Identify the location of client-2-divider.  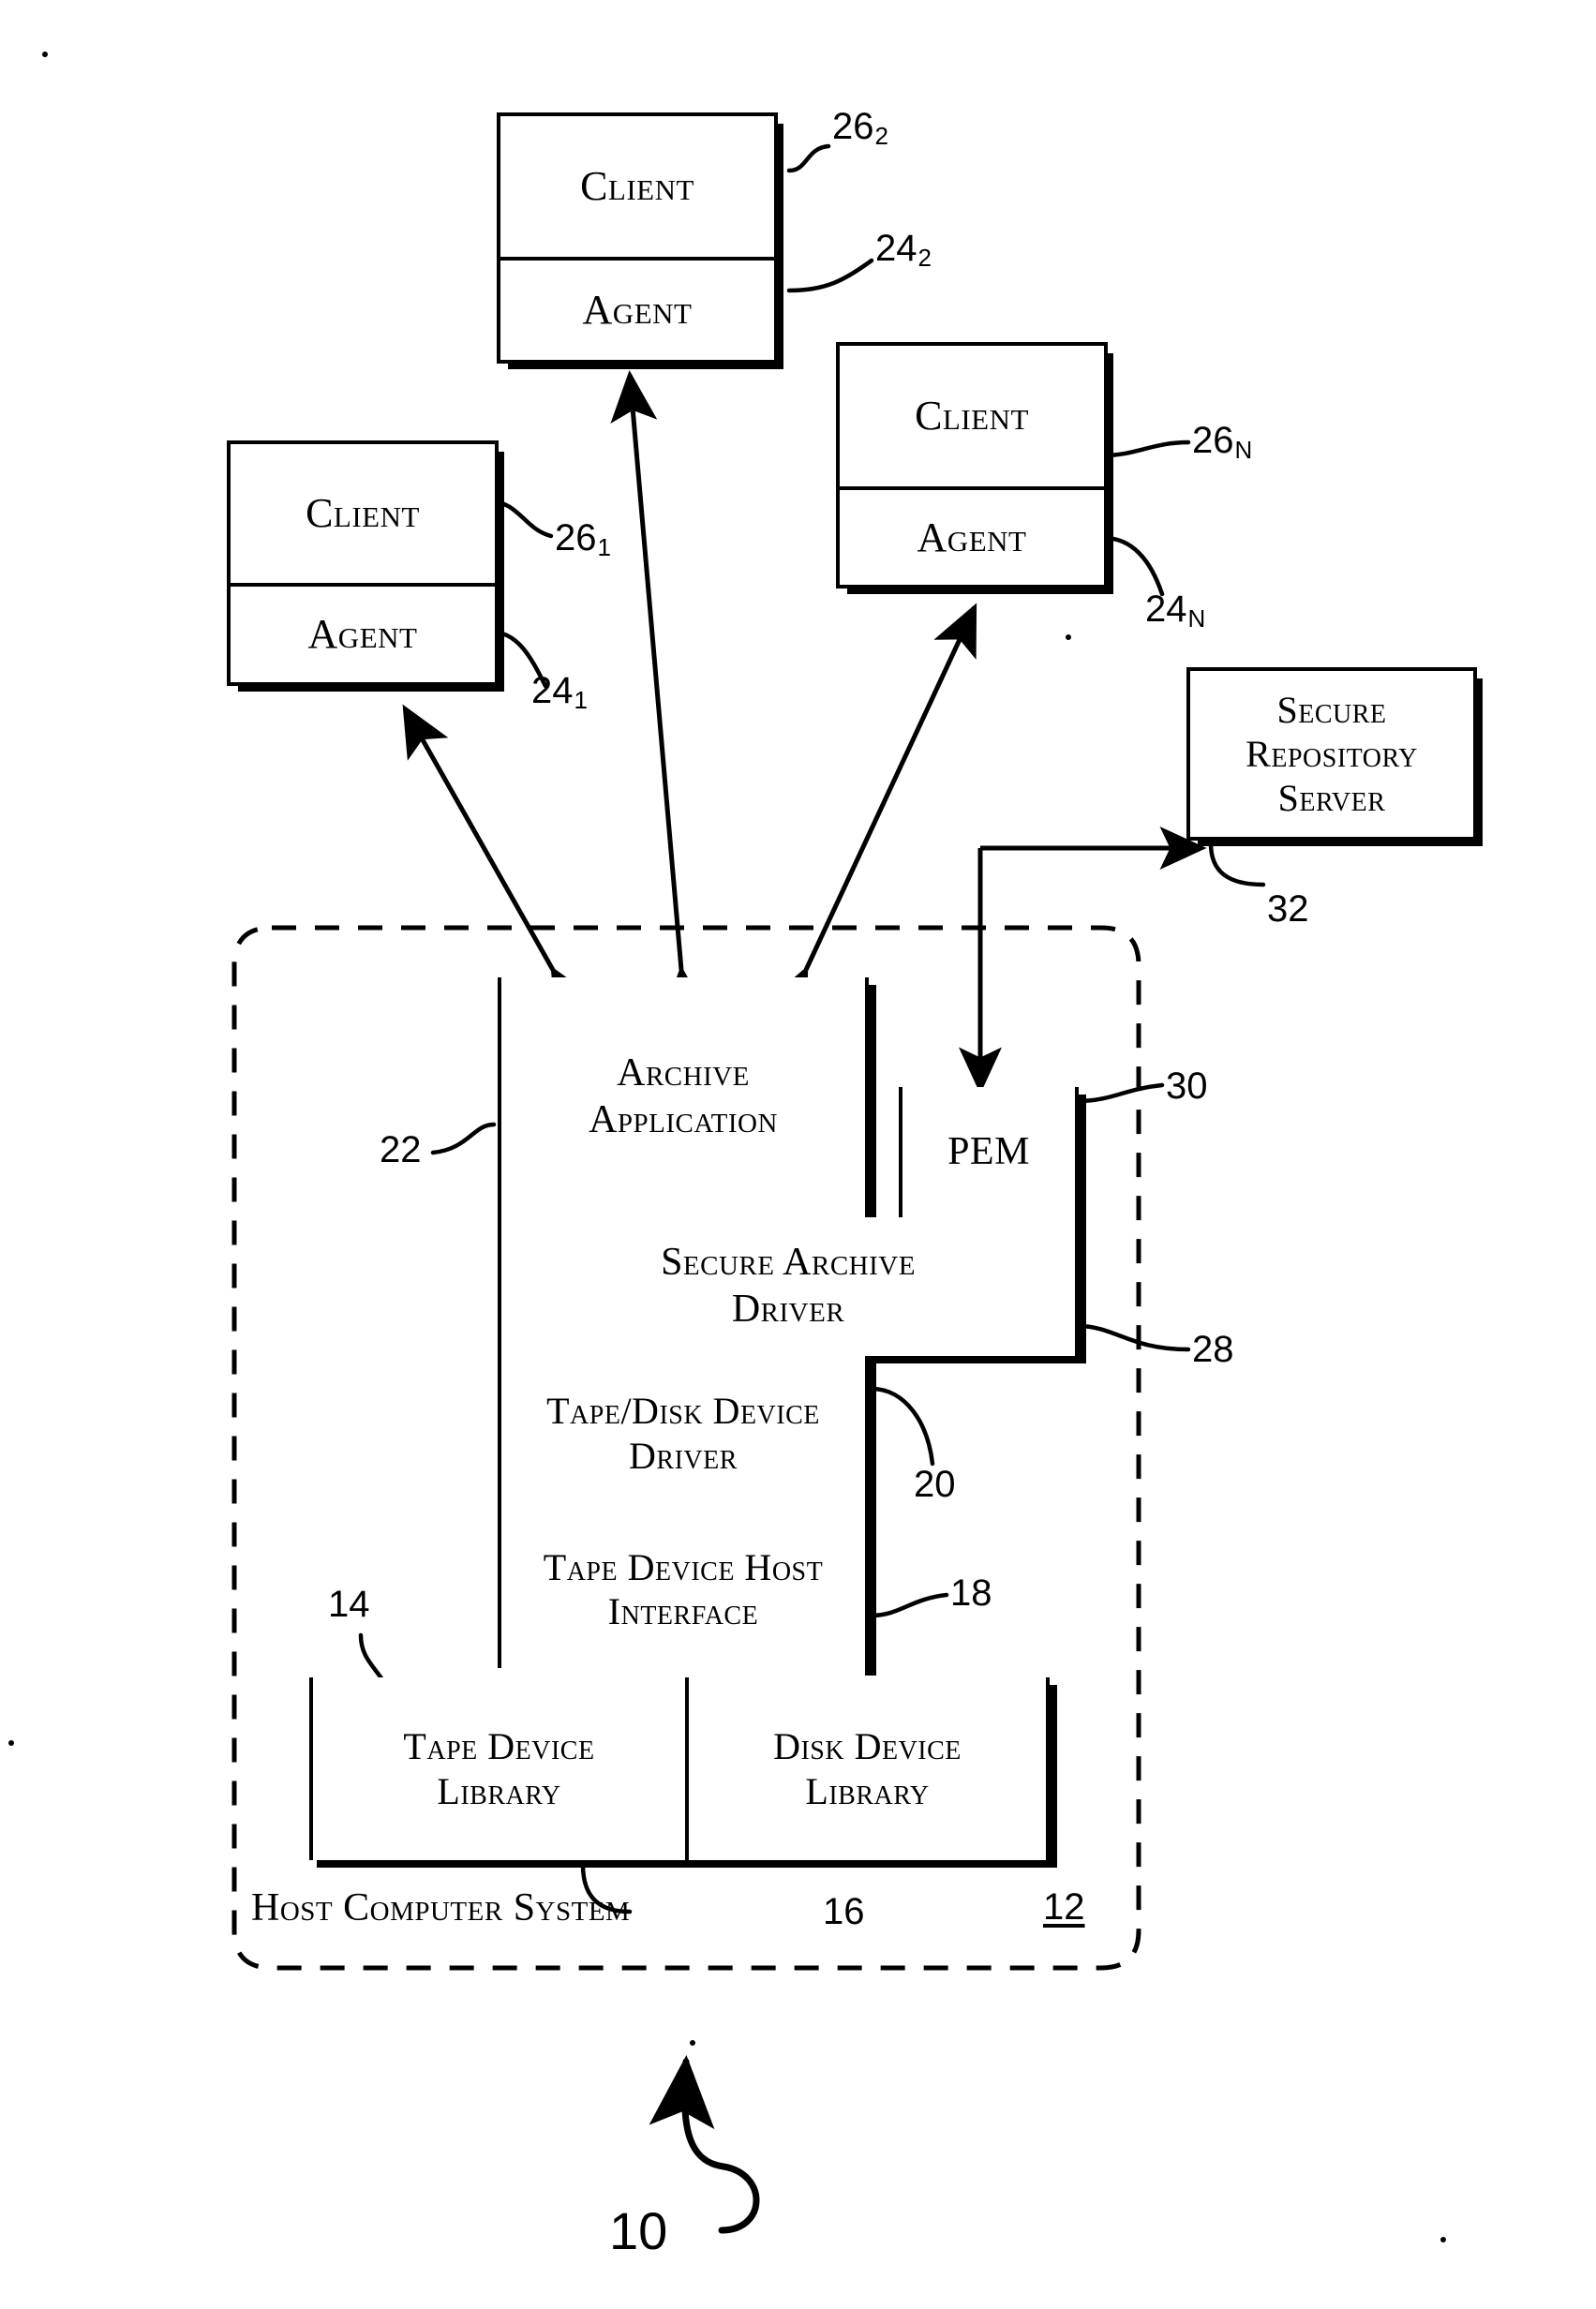
(637, 259).